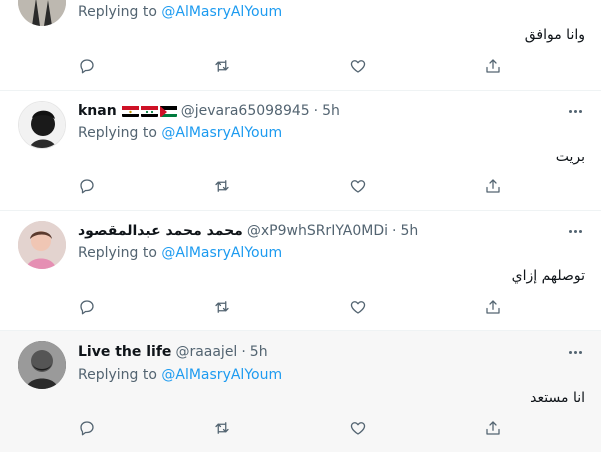 This screenshot has height=452, width=601. I want to click on syria-flag-icon, so click(149, 111).